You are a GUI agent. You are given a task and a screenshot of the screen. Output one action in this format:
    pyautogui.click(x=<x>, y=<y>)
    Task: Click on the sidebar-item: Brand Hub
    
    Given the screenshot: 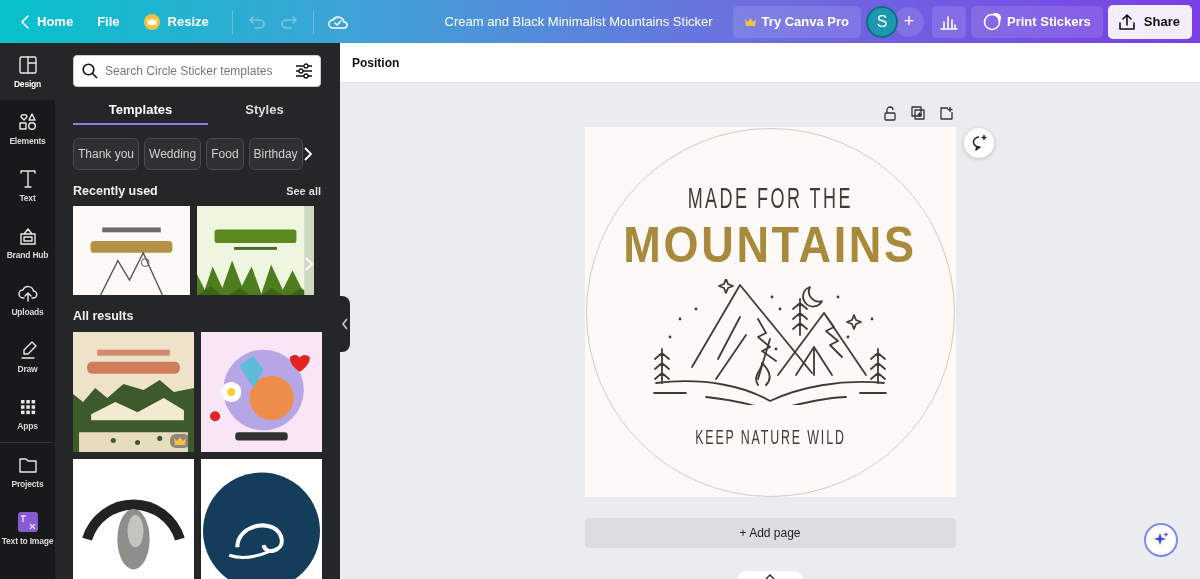 What is the action you would take?
    pyautogui.click(x=27, y=242)
    